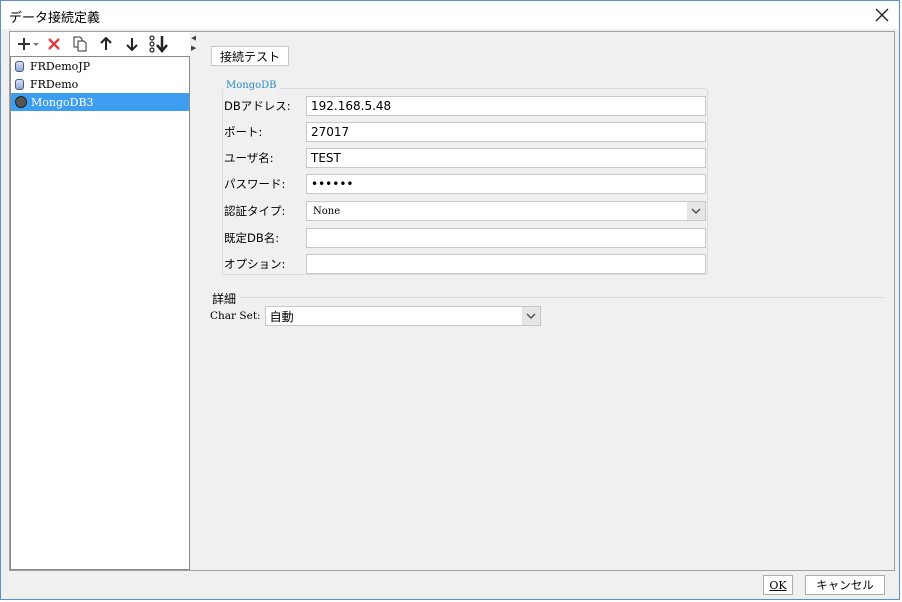 Image resolution: width=902 pixels, height=602 pixels. I want to click on copy-connection-button, so click(80, 44).